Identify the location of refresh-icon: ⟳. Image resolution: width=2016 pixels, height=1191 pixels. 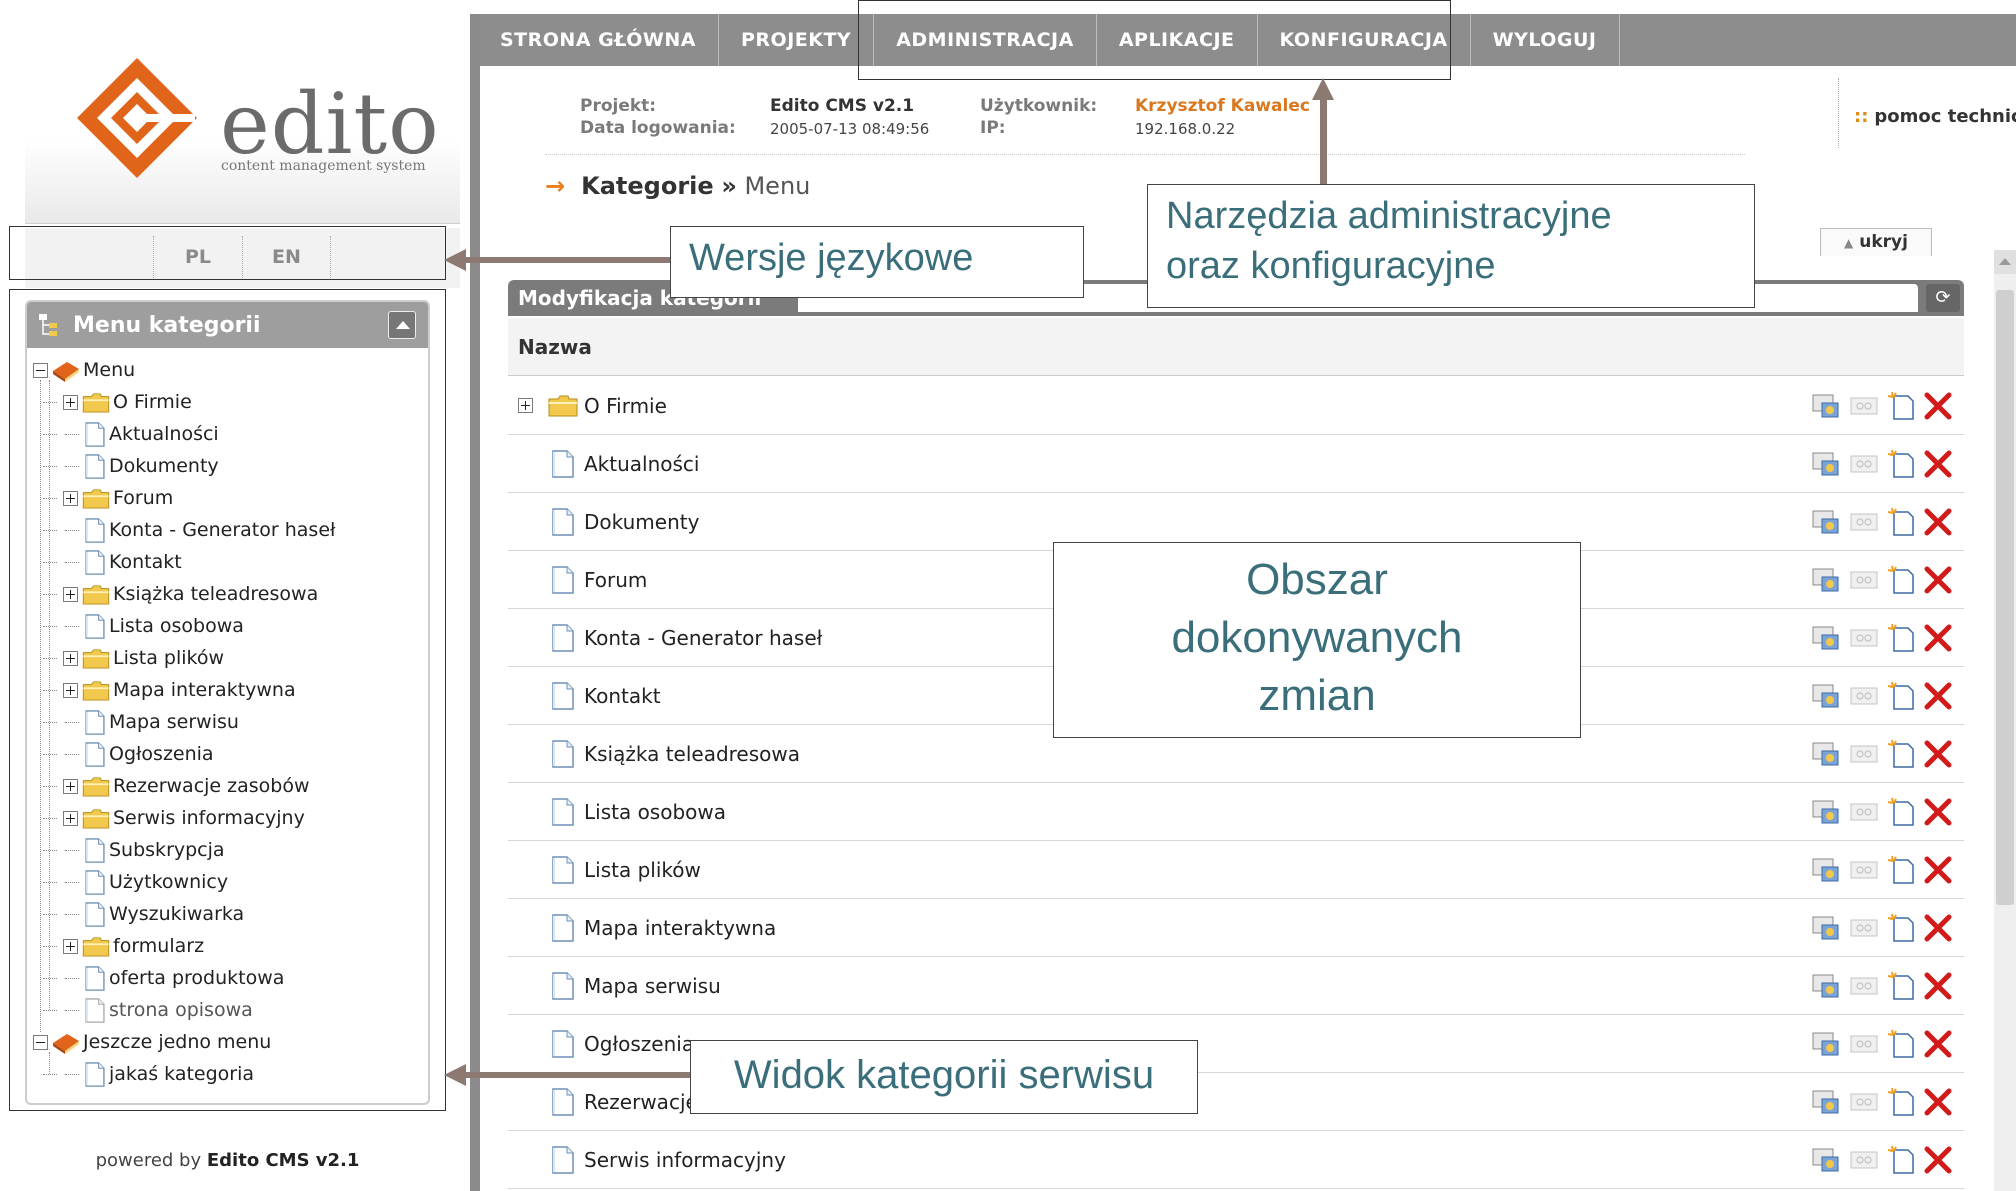
(1943, 297).